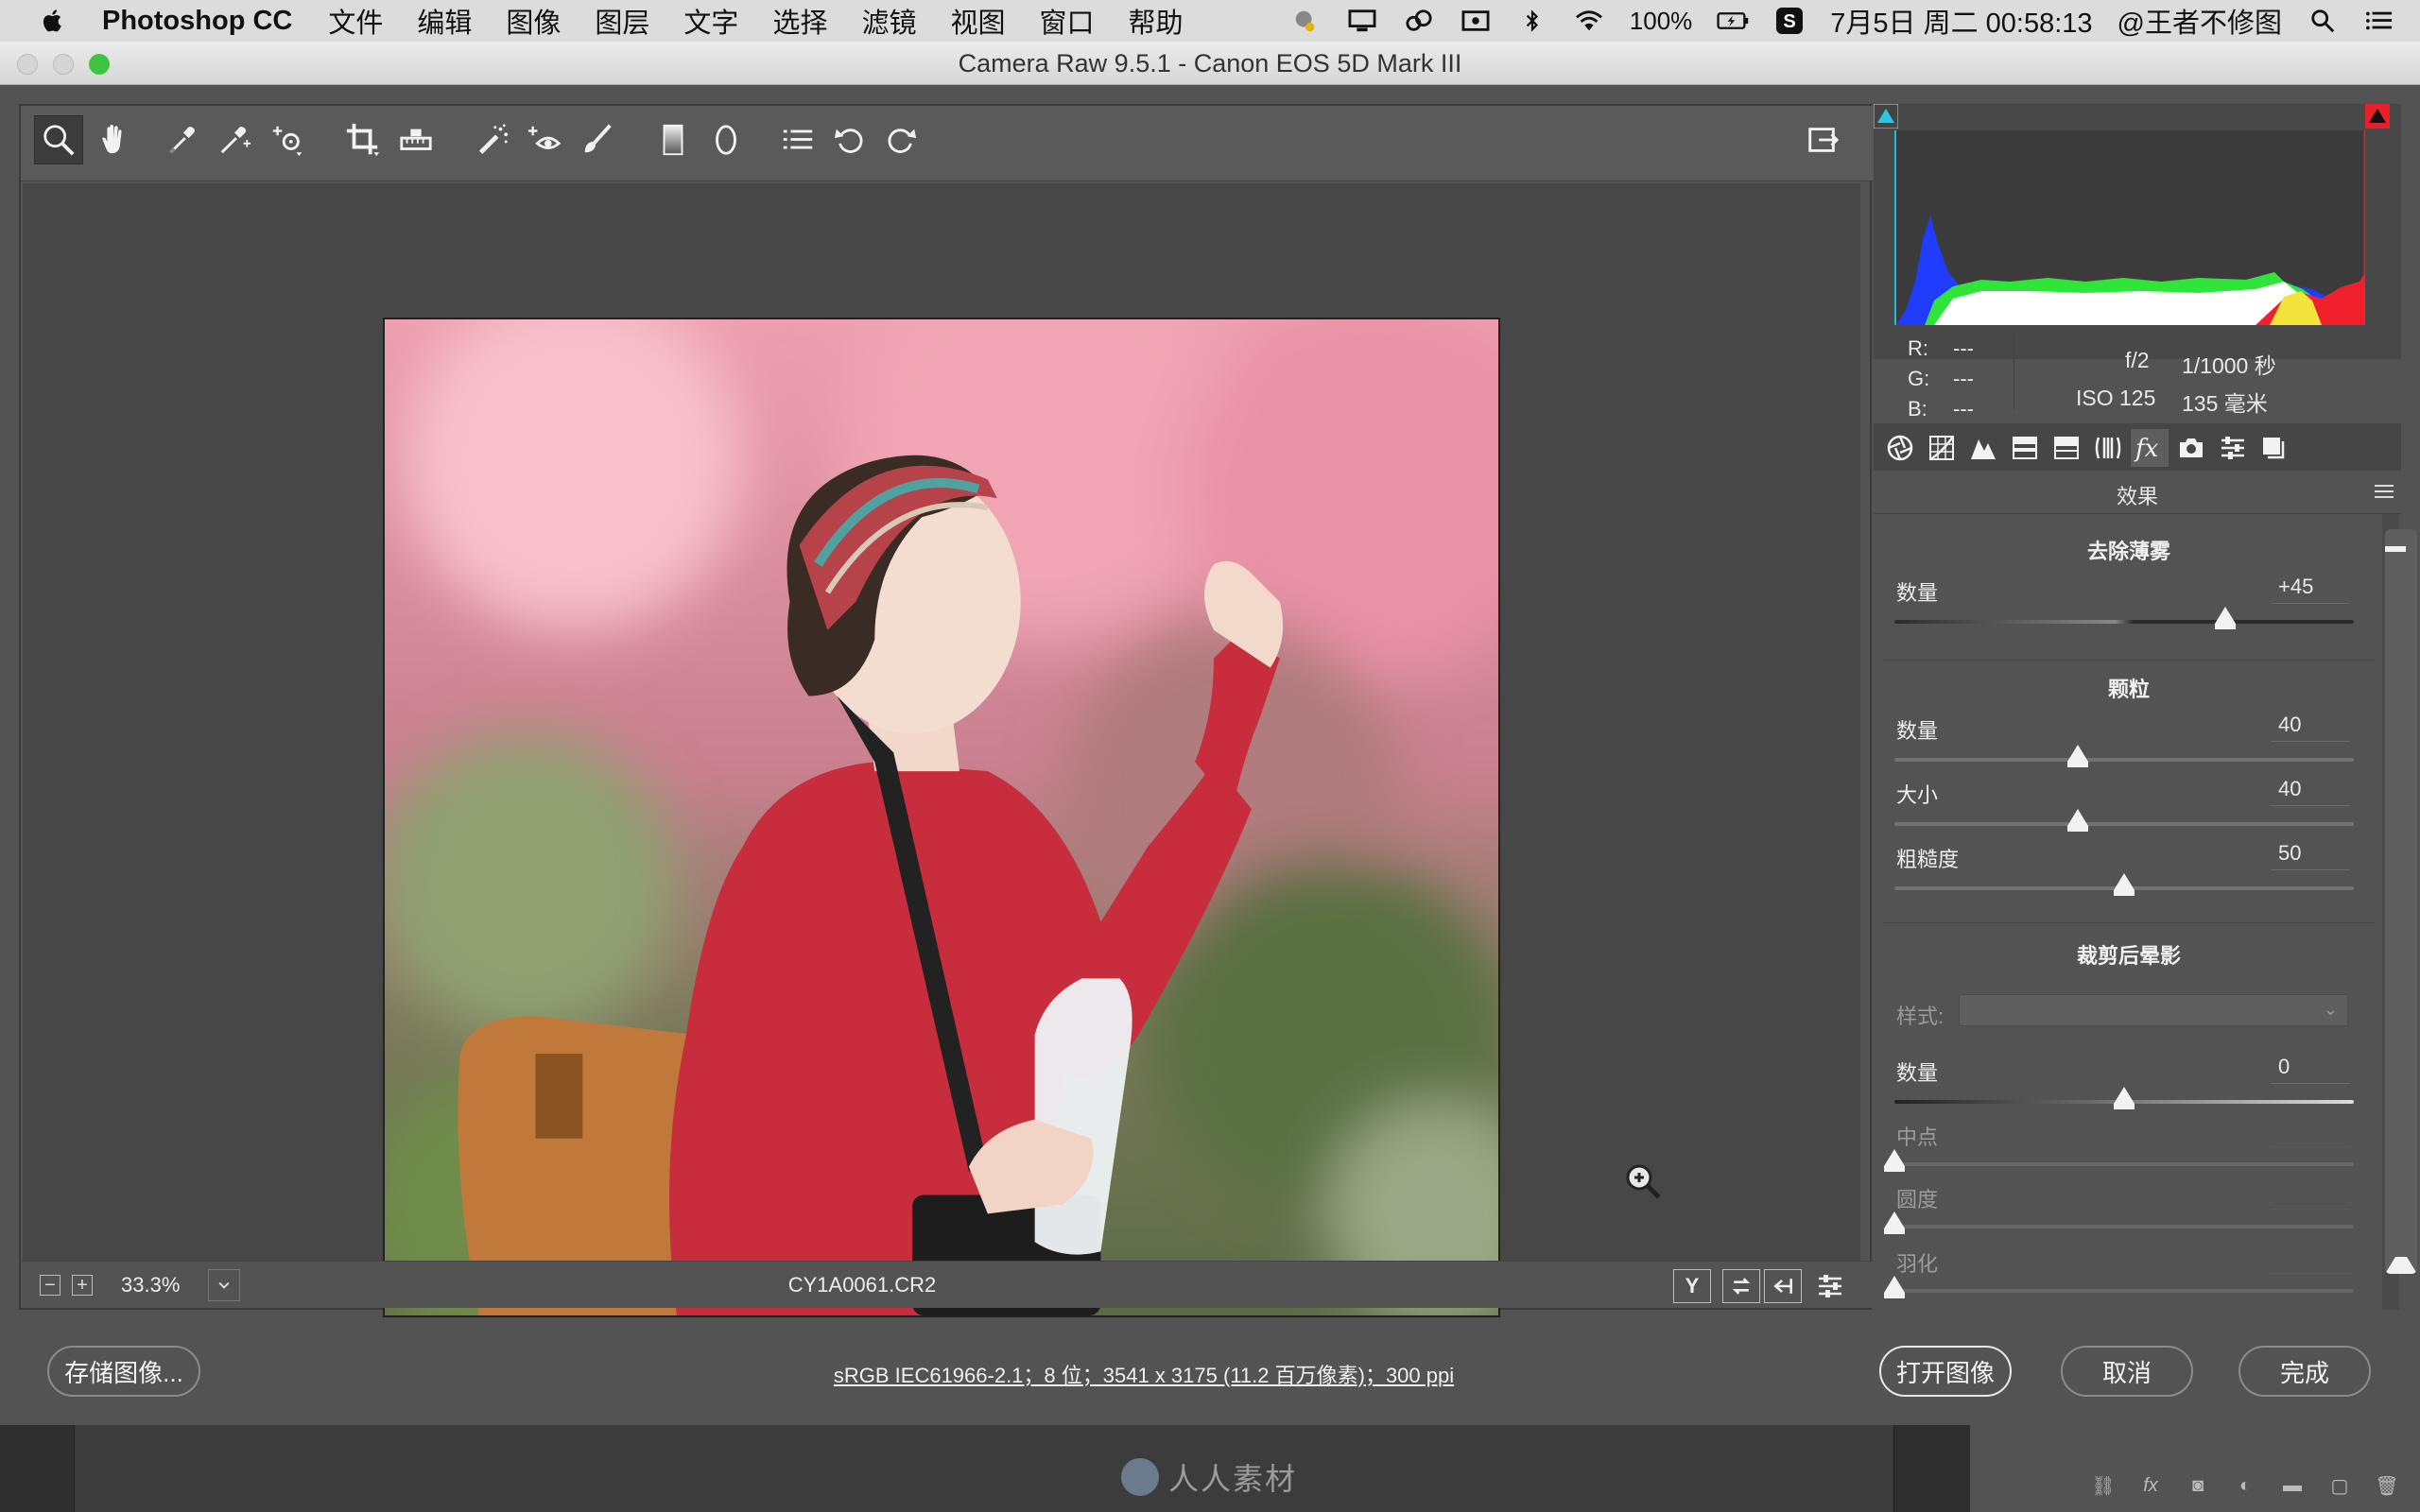  Describe the element at coordinates (2377, 116) in the screenshot. I see `highlight-clipping-warning-icon` at that location.